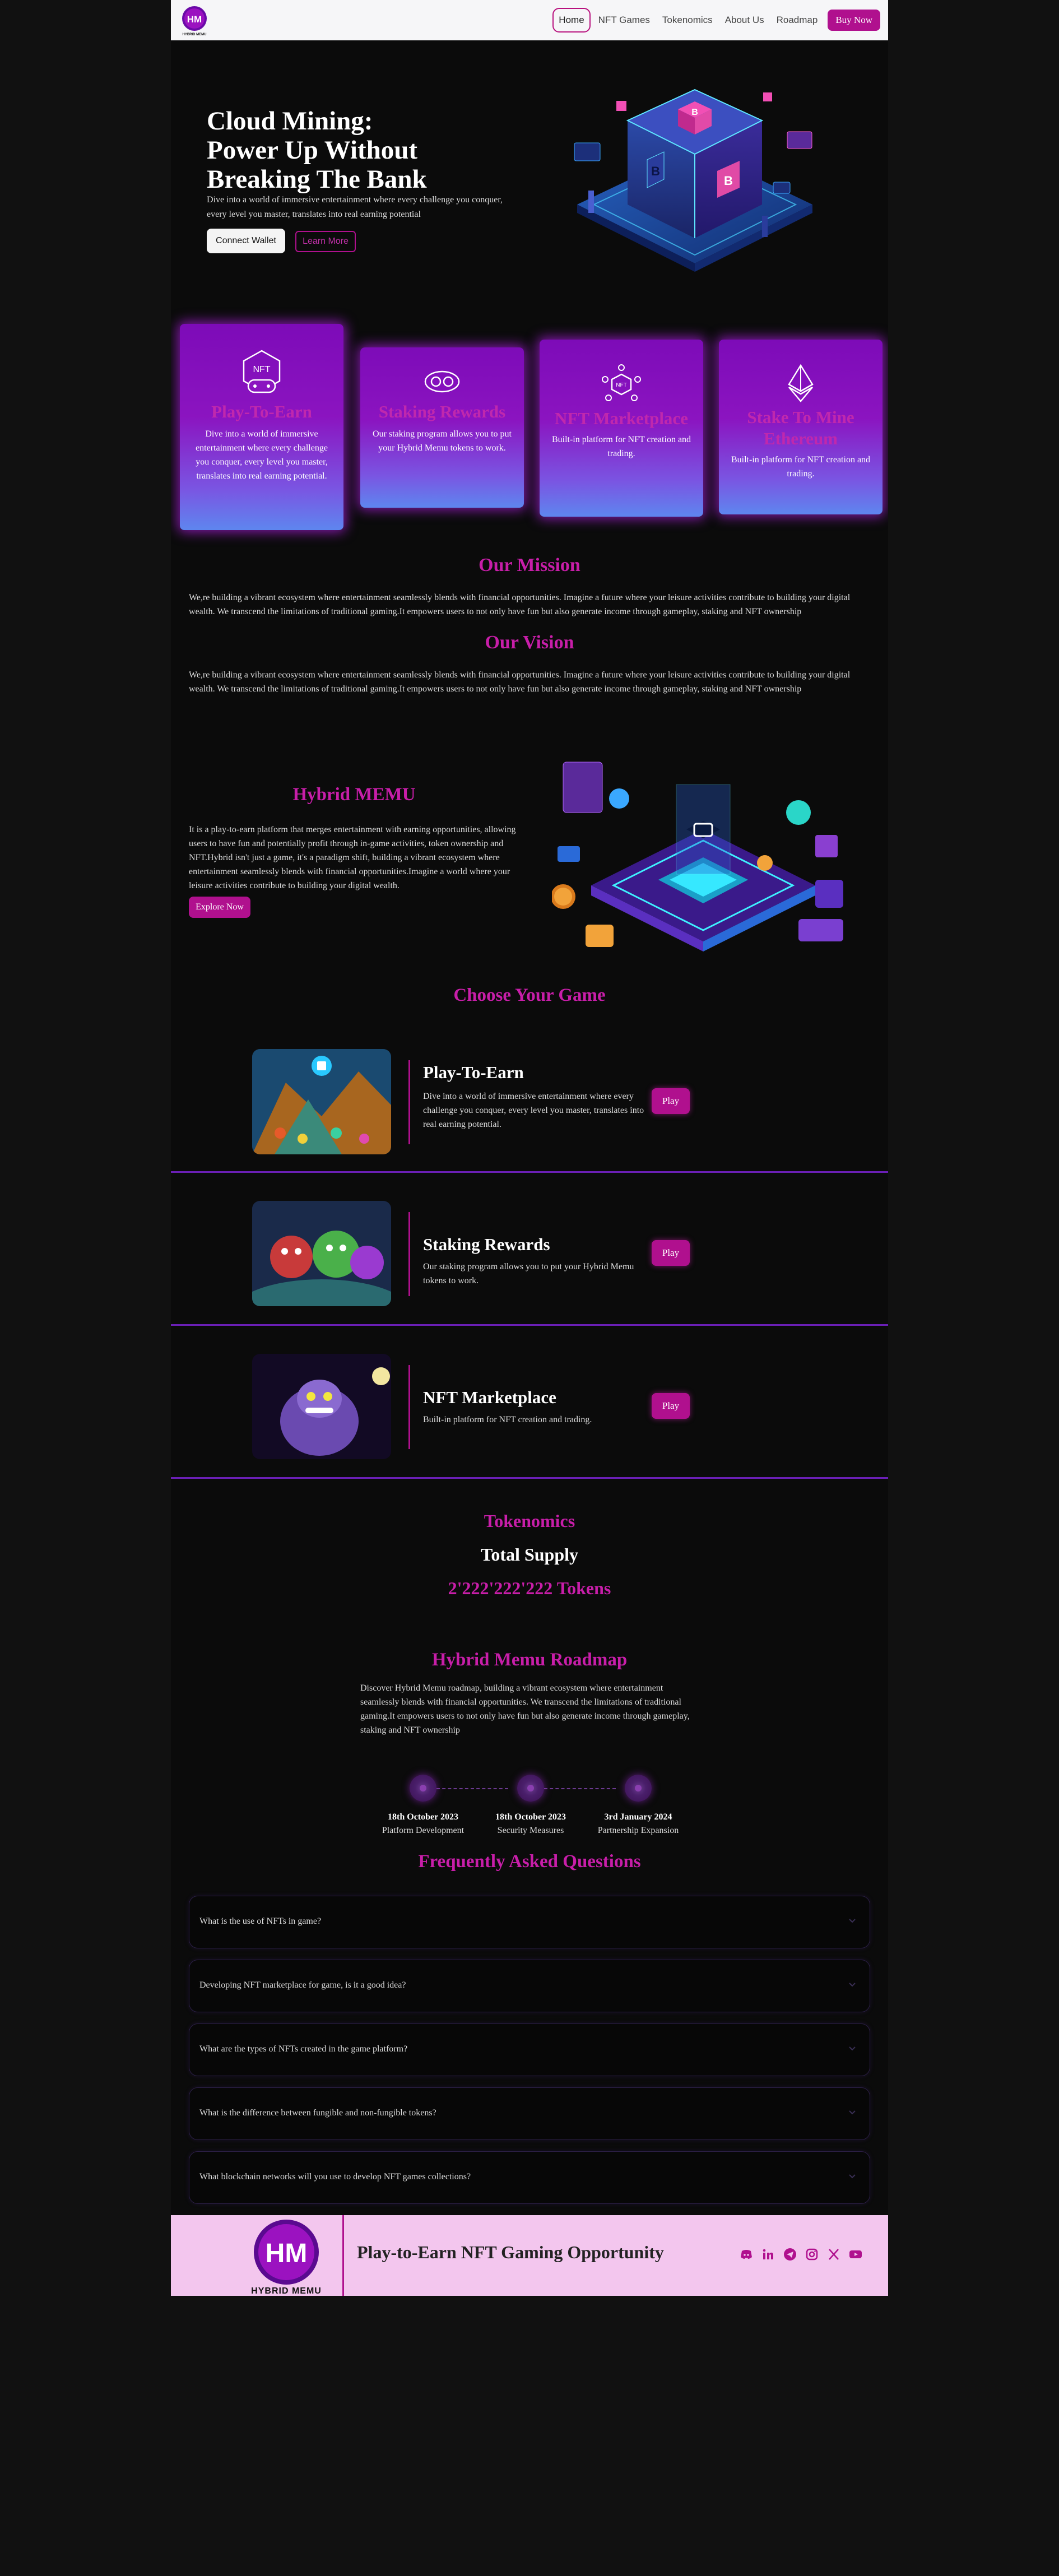 This screenshot has width=1059, height=2576. I want to click on hybrid-memu-footer-logo: HM HYBRID MEMU, so click(286, 2257).